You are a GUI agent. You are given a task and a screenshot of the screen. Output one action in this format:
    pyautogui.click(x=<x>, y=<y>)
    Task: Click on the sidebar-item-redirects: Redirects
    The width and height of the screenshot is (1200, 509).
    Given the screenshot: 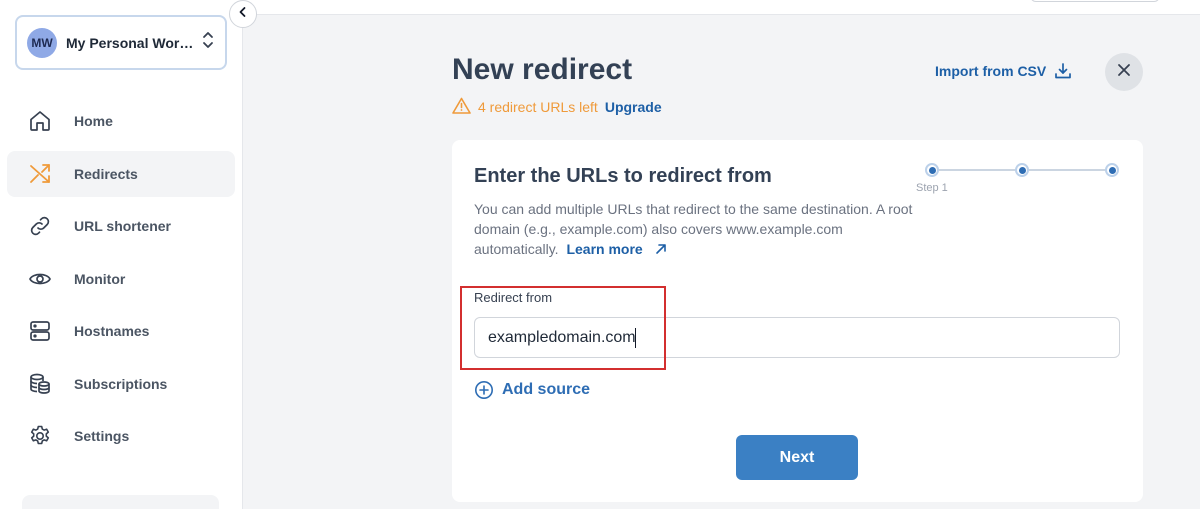 What is the action you would take?
    pyautogui.click(x=121, y=173)
    